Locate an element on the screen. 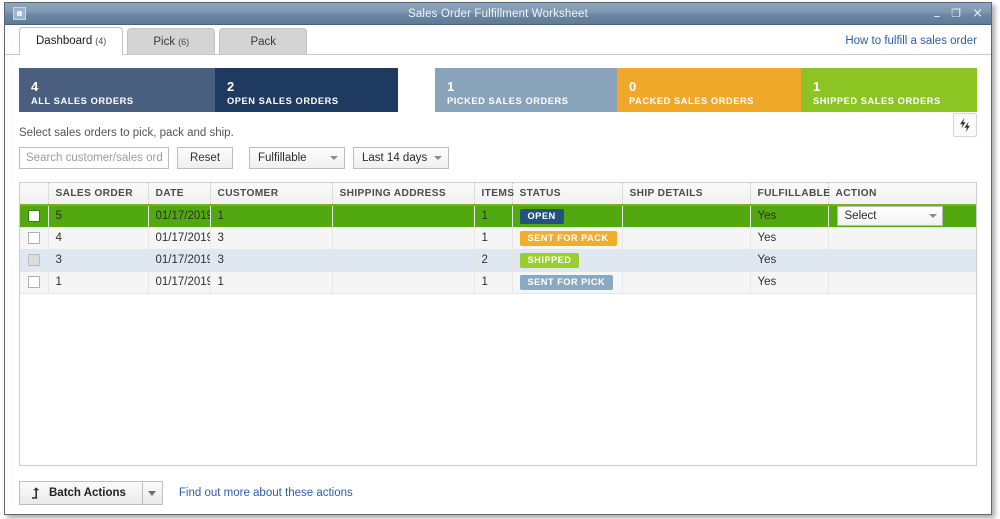  table-row: 1 01/17/2019 1 1 SENT FOR PICK Yes is located at coordinates (498, 282).